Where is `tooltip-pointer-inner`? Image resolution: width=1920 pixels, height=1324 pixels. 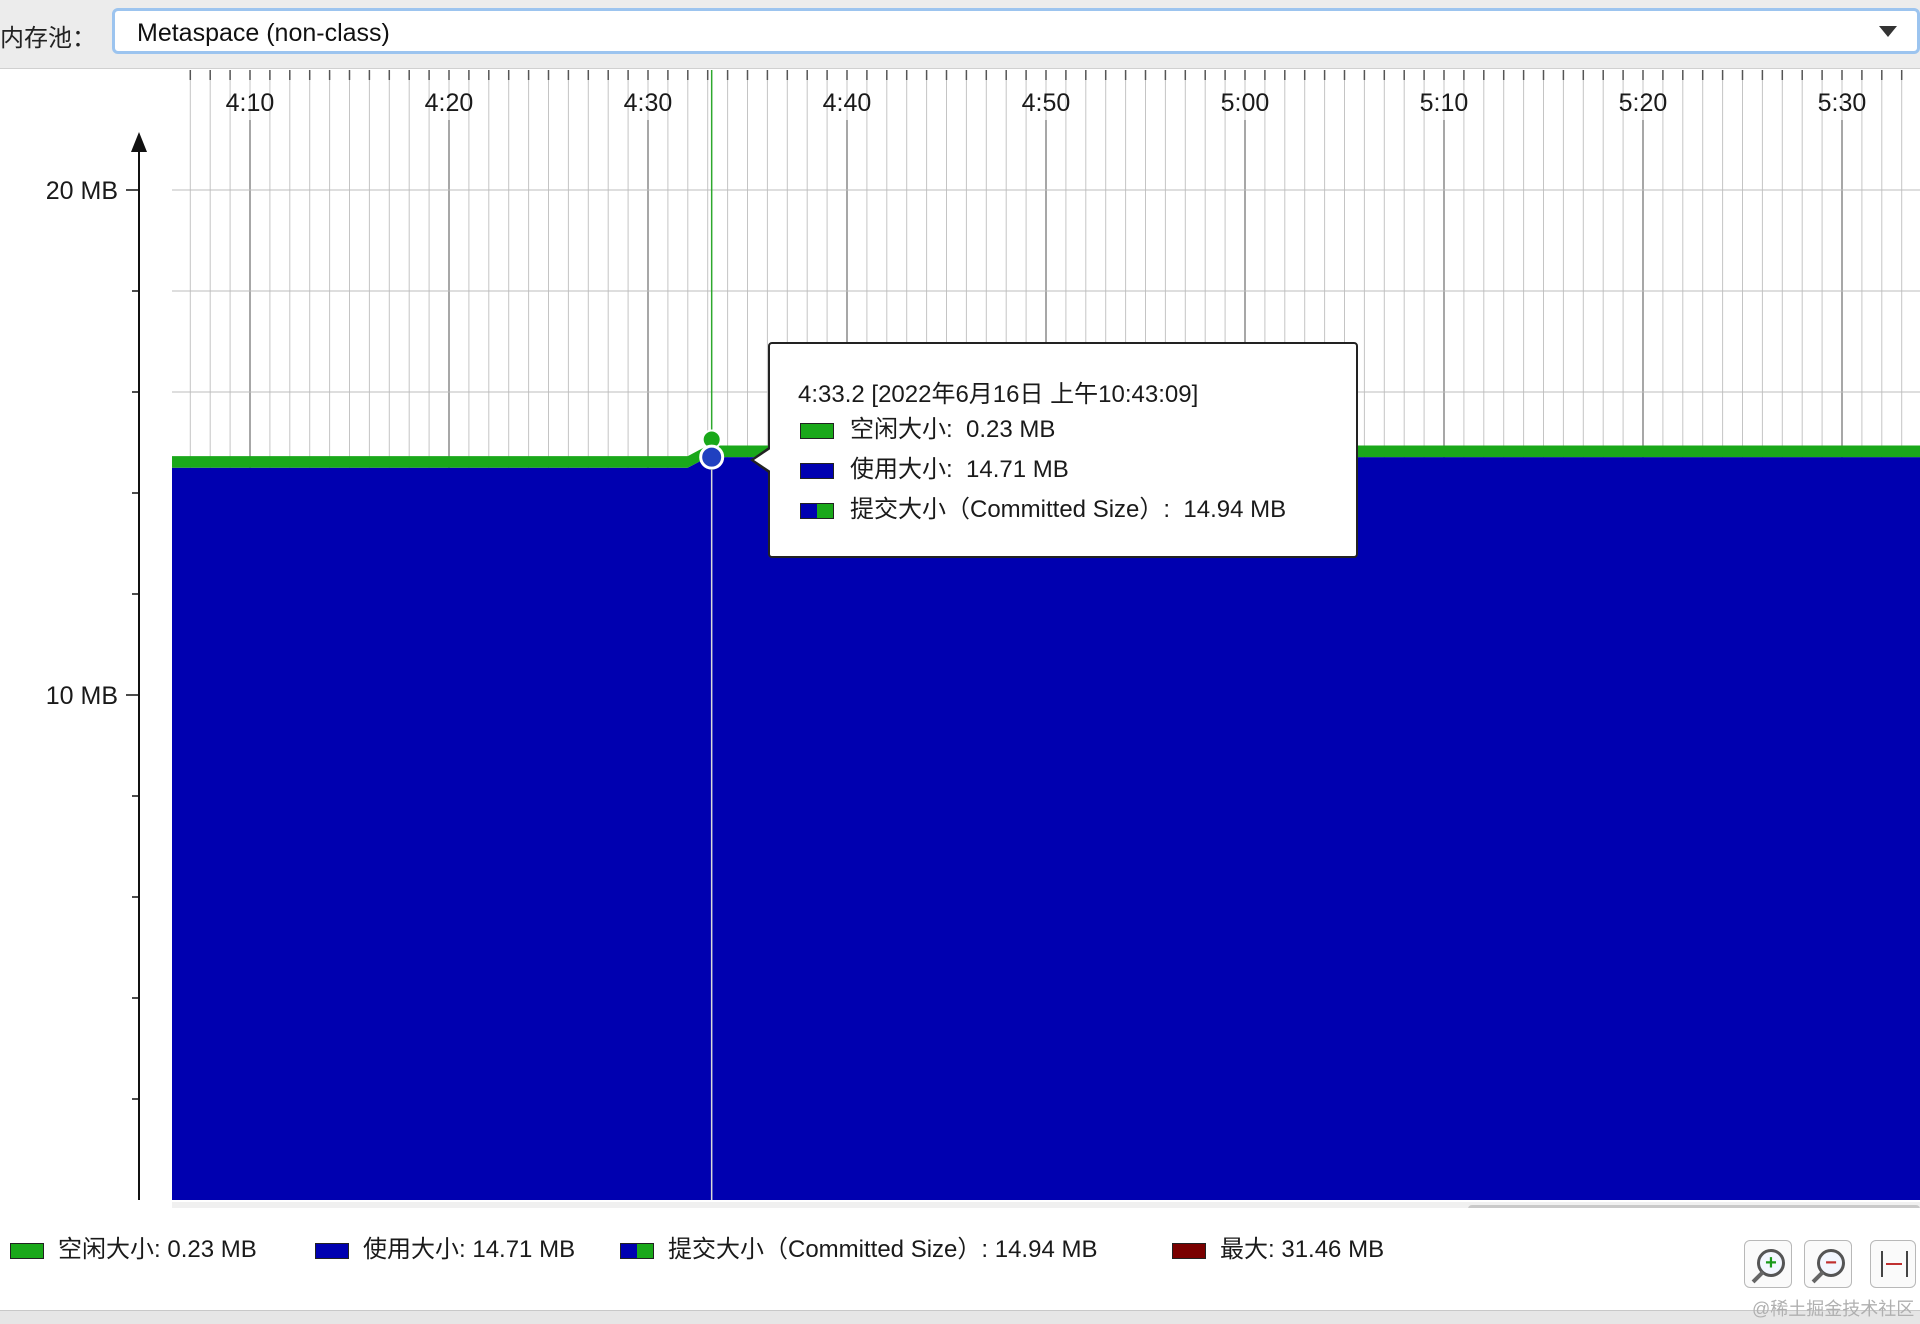 tooltip-pointer-inner is located at coordinates (763, 460).